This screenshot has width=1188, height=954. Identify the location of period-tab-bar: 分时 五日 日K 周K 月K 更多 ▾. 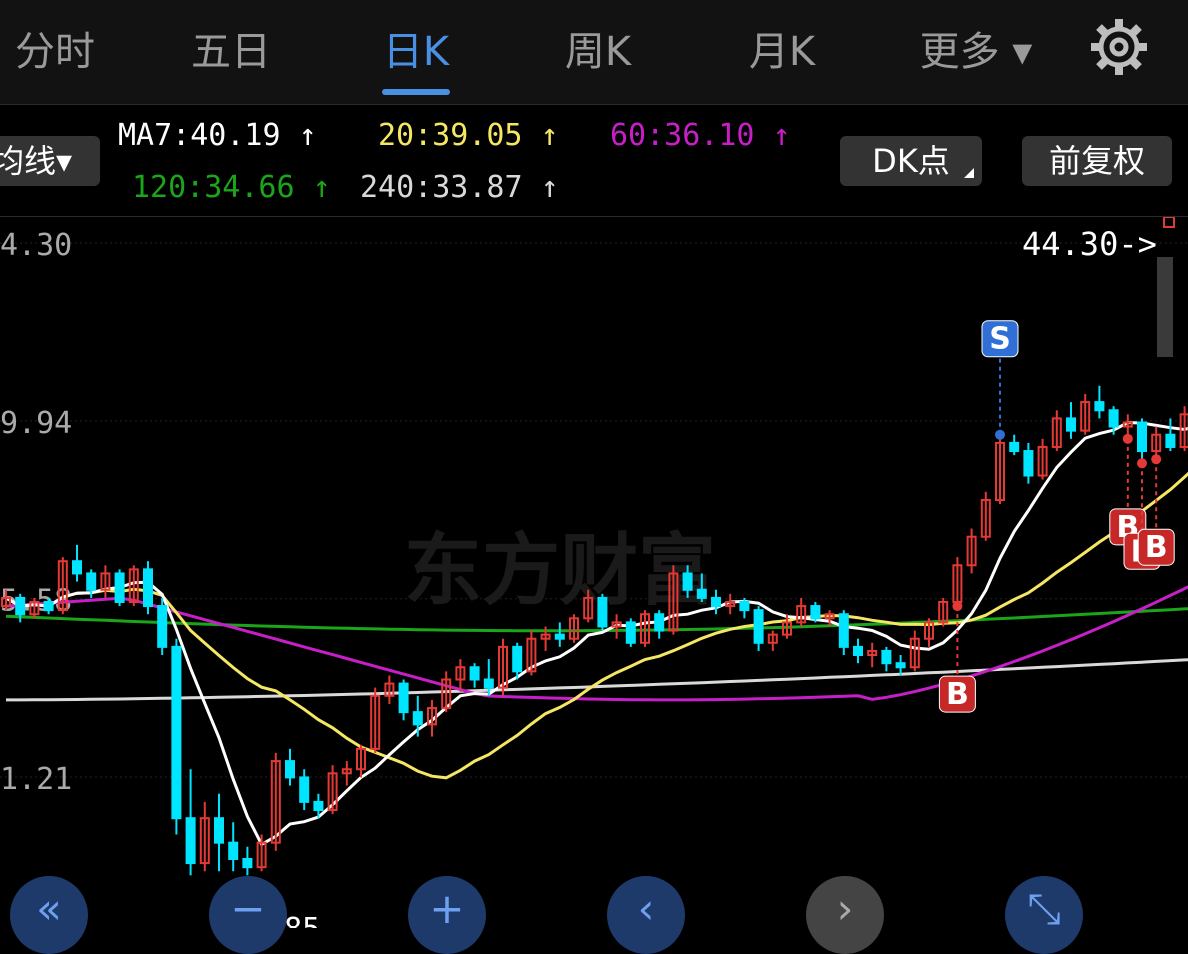
(594, 52).